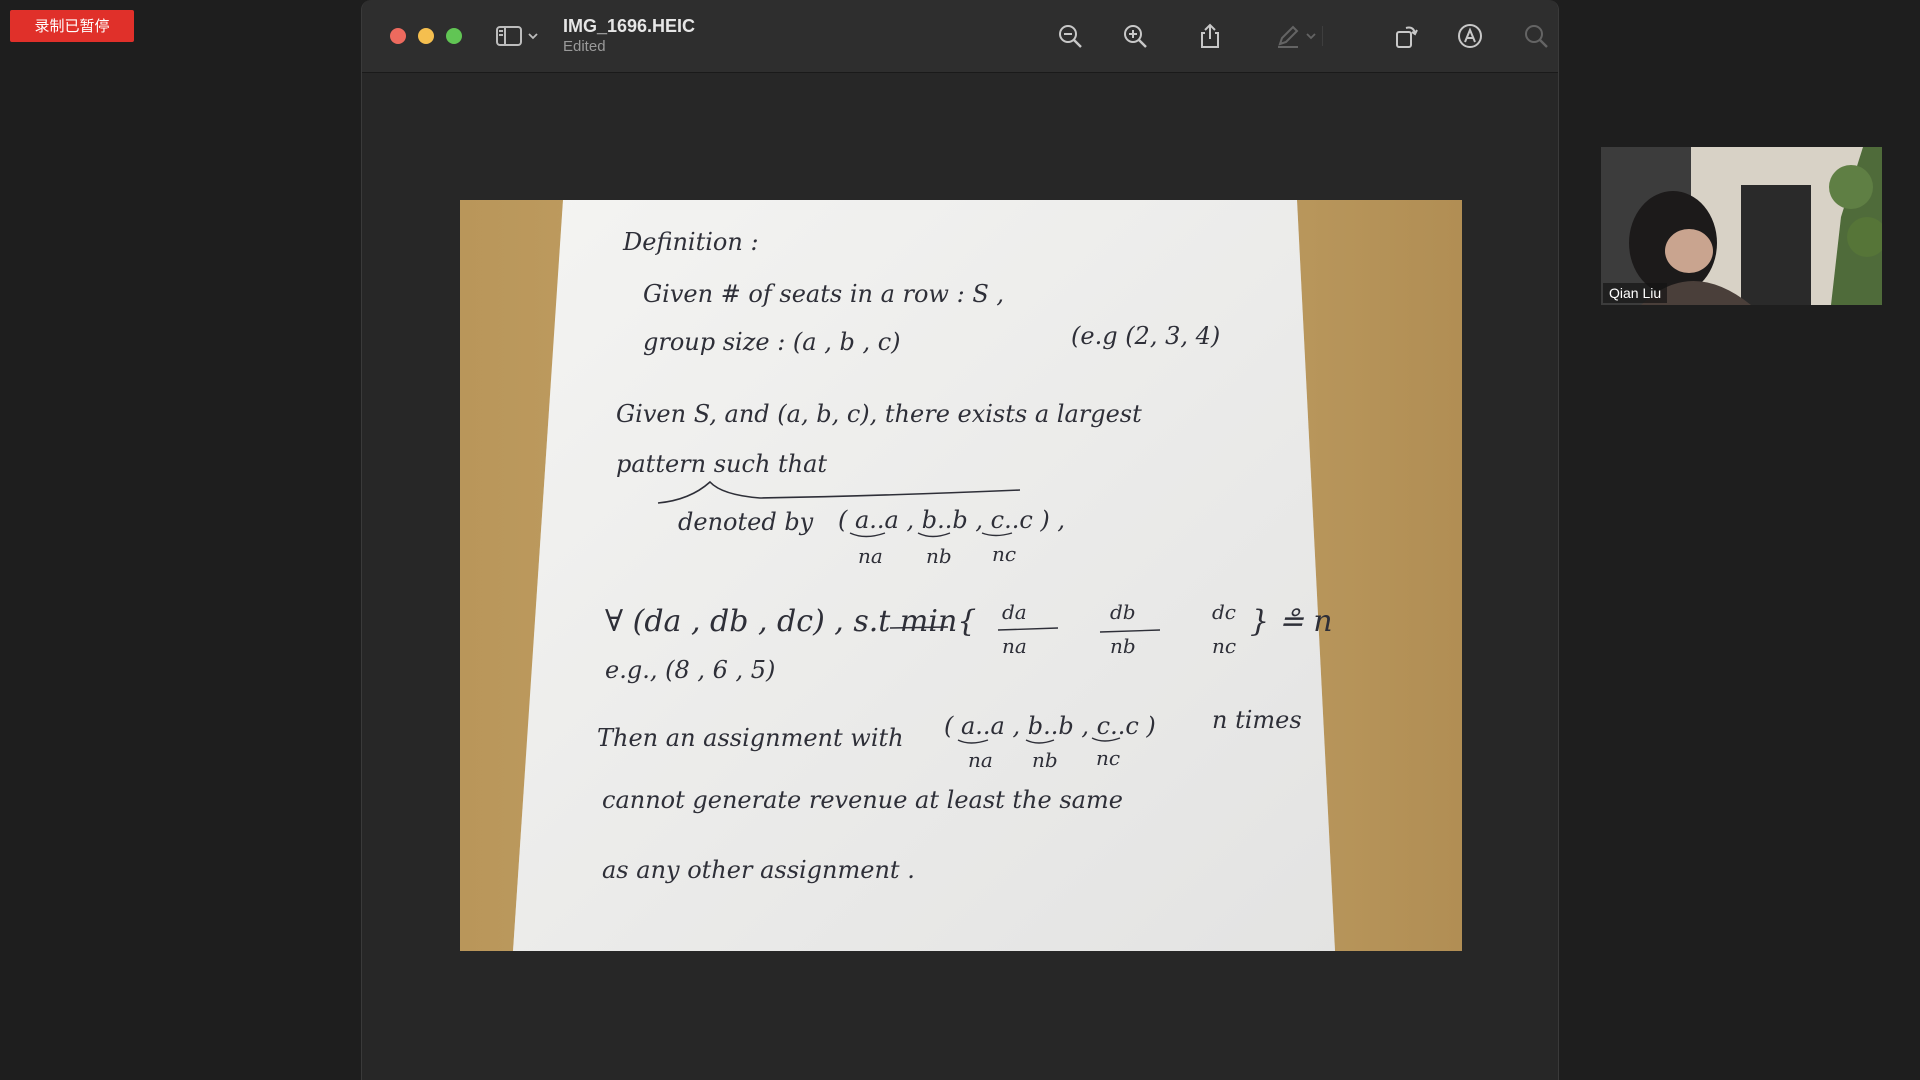 This screenshot has height=1080, width=1920. What do you see at coordinates (1050, 726) in the screenshot?
I see `handwritten-line: ( a..a , b..b , c..c )` at bounding box center [1050, 726].